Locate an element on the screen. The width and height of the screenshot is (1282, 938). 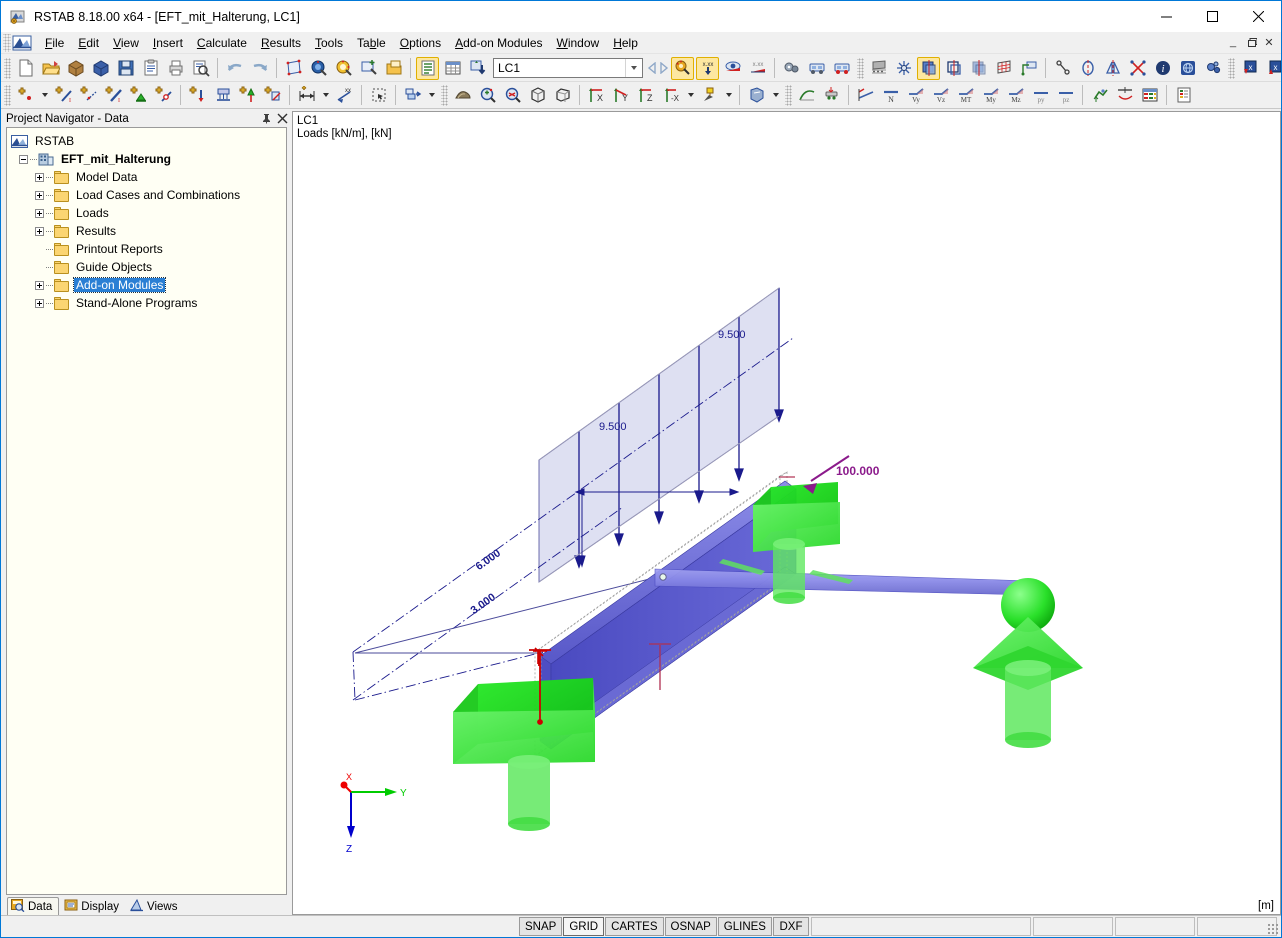
expander-minus-icon is located at coordinates (23, 159).